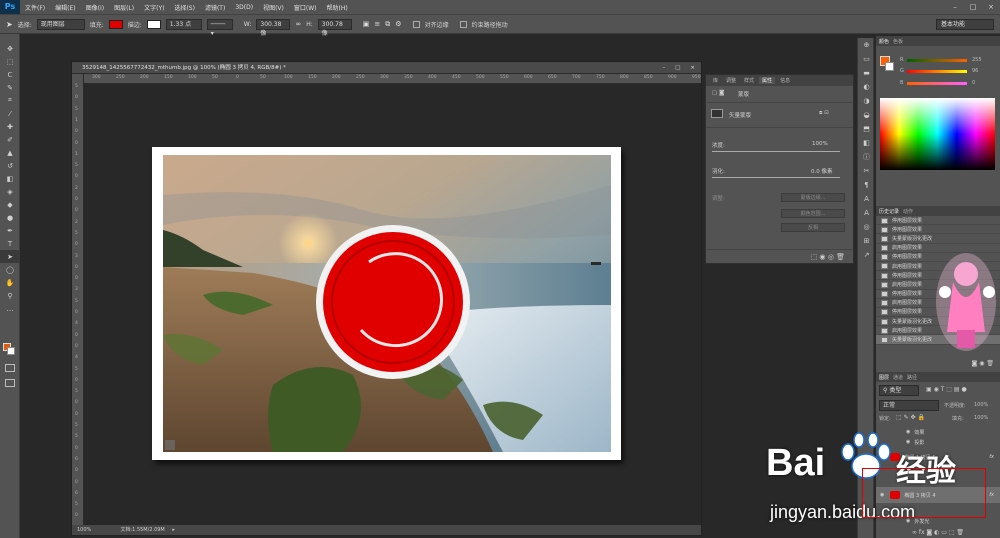  I want to click on invert-button: 反相, so click(813, 227).